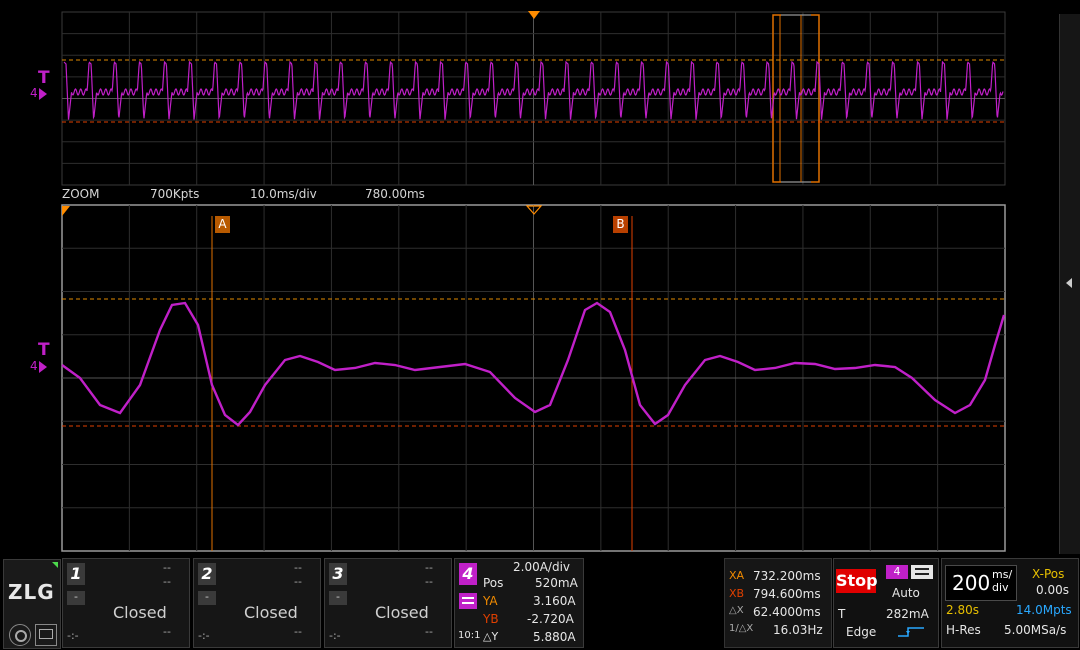 This screenshot has width=1080, height=650. I want to click on ch4-probe: 10:1, so click(469, 635).